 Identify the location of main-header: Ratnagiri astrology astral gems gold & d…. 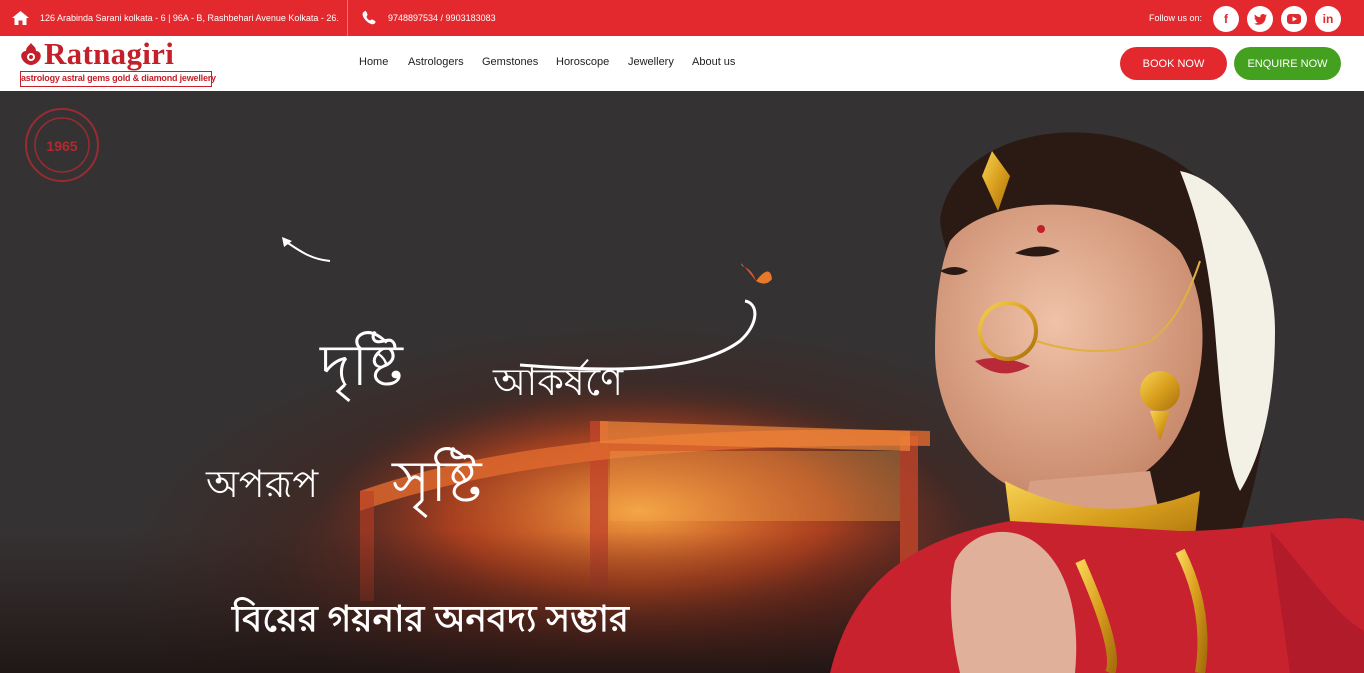
(682, 63).